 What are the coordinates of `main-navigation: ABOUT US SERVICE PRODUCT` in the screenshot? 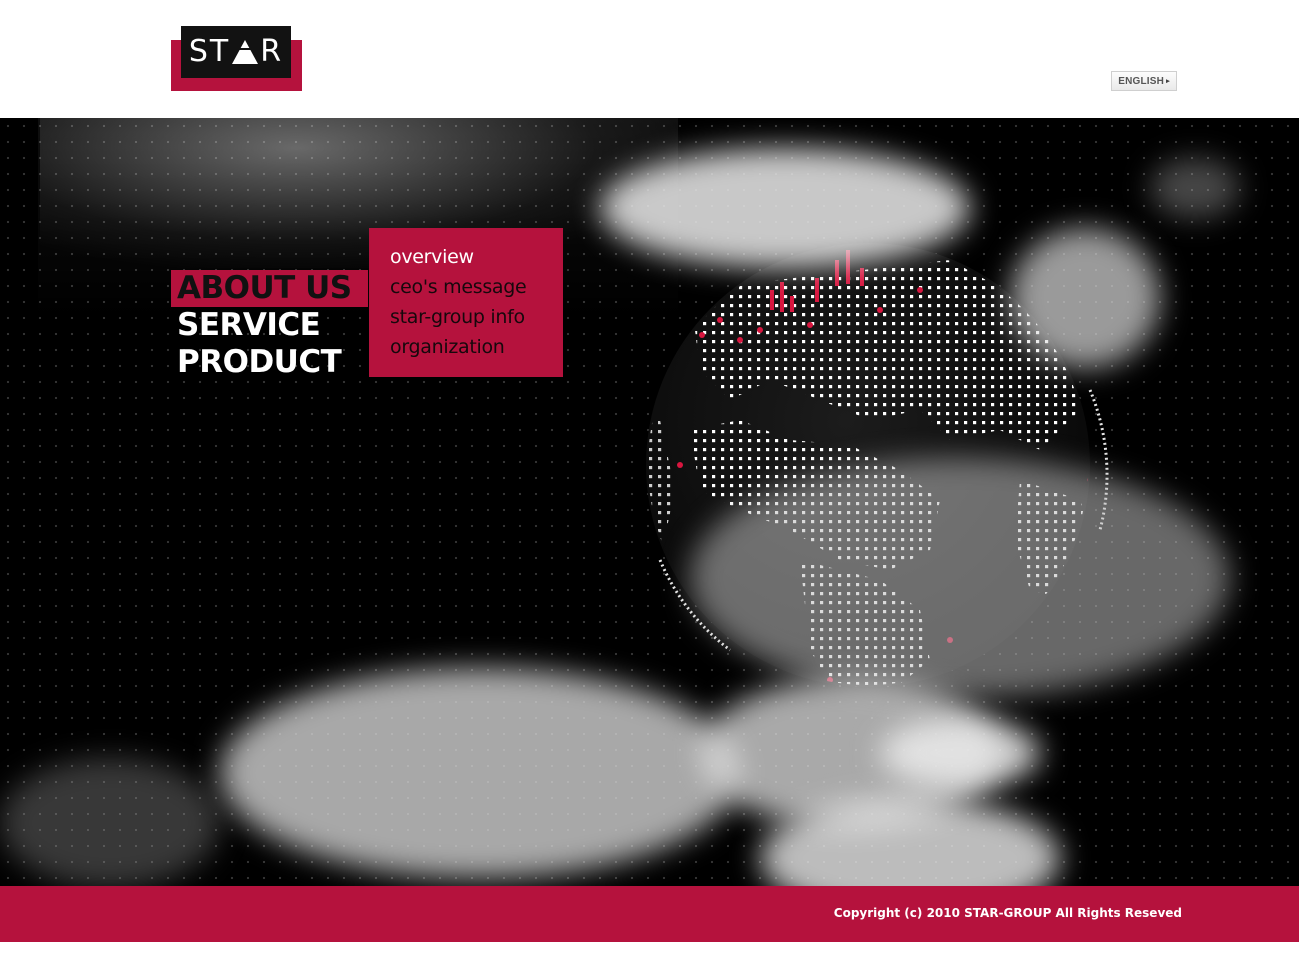 It's located at (269, 325).